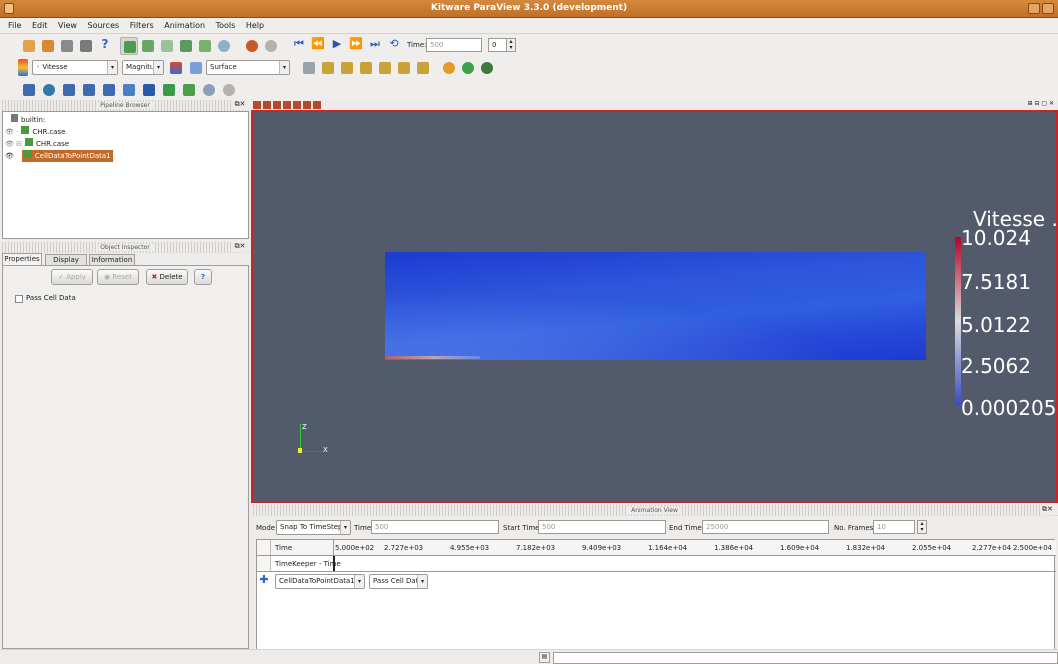 The width and height of the screenshot is (1058, 664). Describe the element at coordinates (992, 548) in the screenshot. I see `timeline-tick: 2.277e+04` at that location.